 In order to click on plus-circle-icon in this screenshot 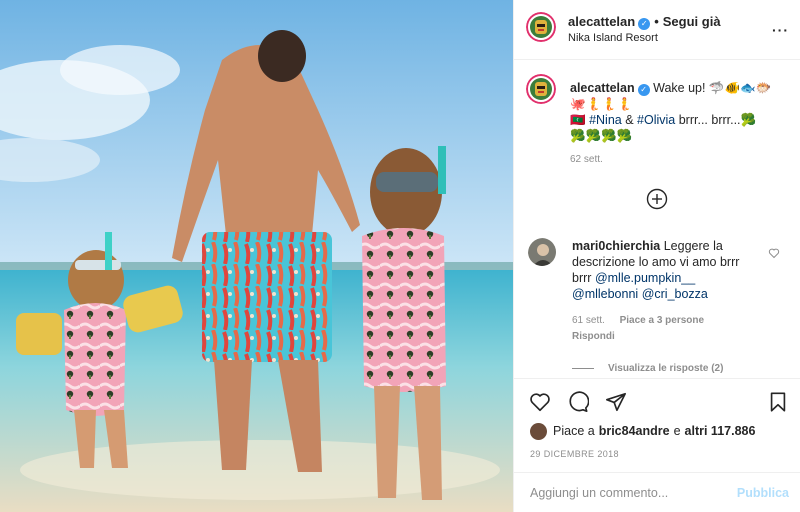, I will do `click(657, 199)`.